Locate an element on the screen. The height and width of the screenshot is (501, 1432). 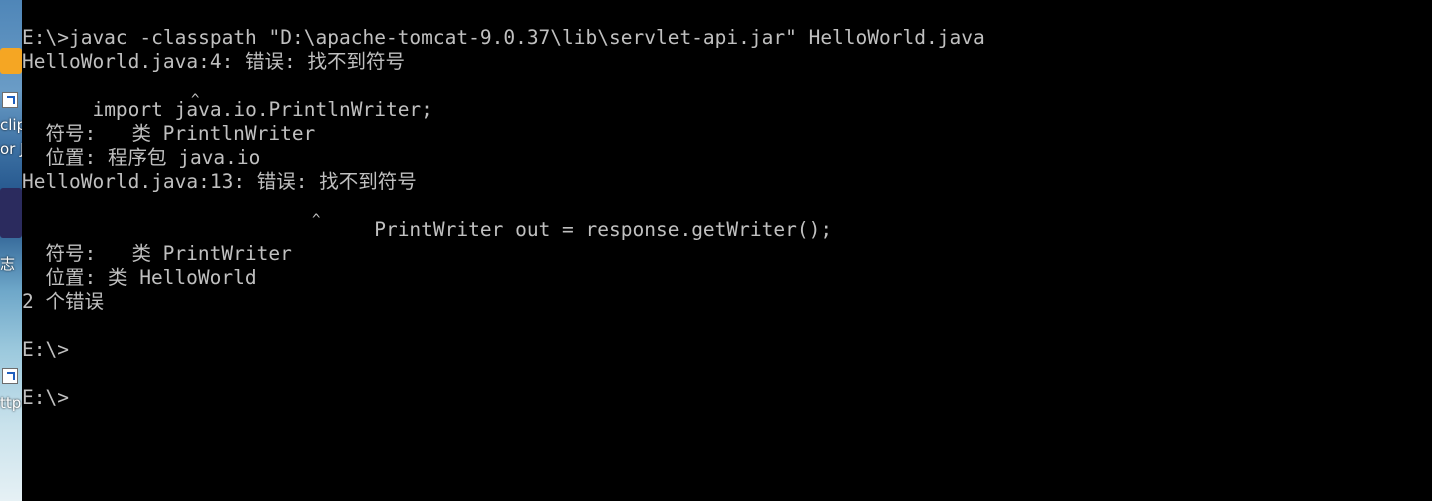
console-line: 2 个错误 is located at coordinates (63, 301).